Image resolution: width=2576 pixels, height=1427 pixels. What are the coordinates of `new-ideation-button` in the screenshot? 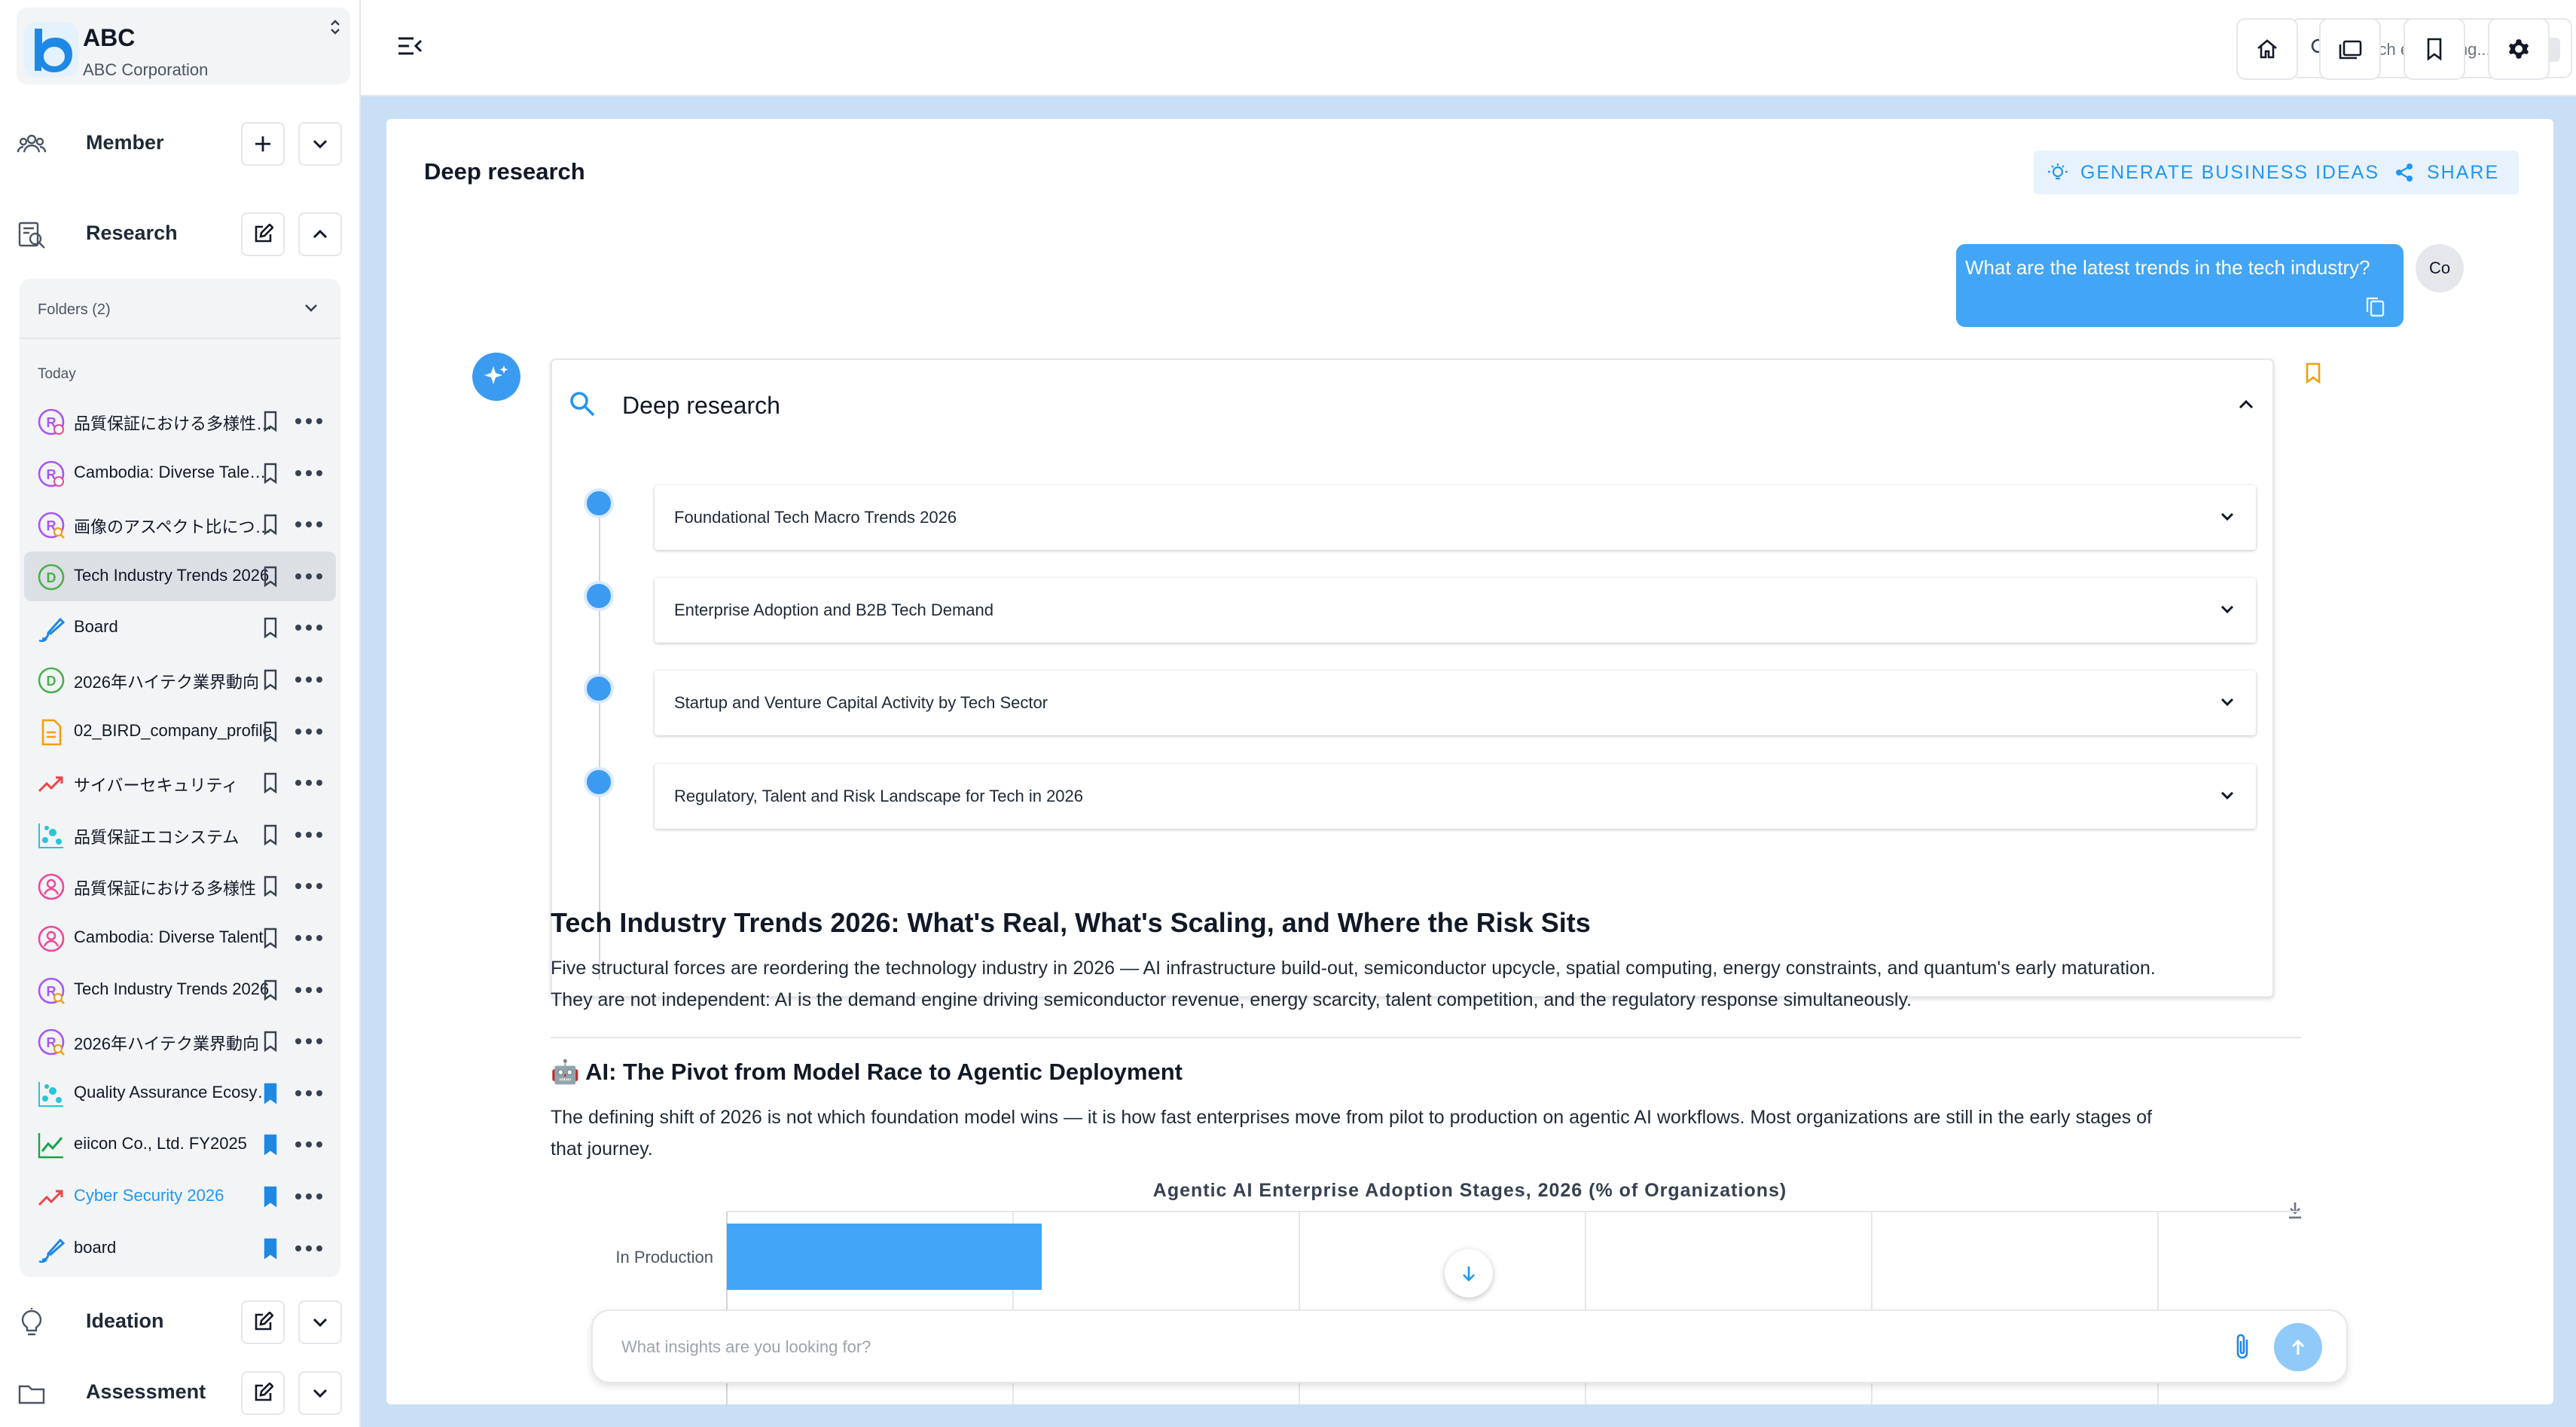 It's located at (263, 1322).